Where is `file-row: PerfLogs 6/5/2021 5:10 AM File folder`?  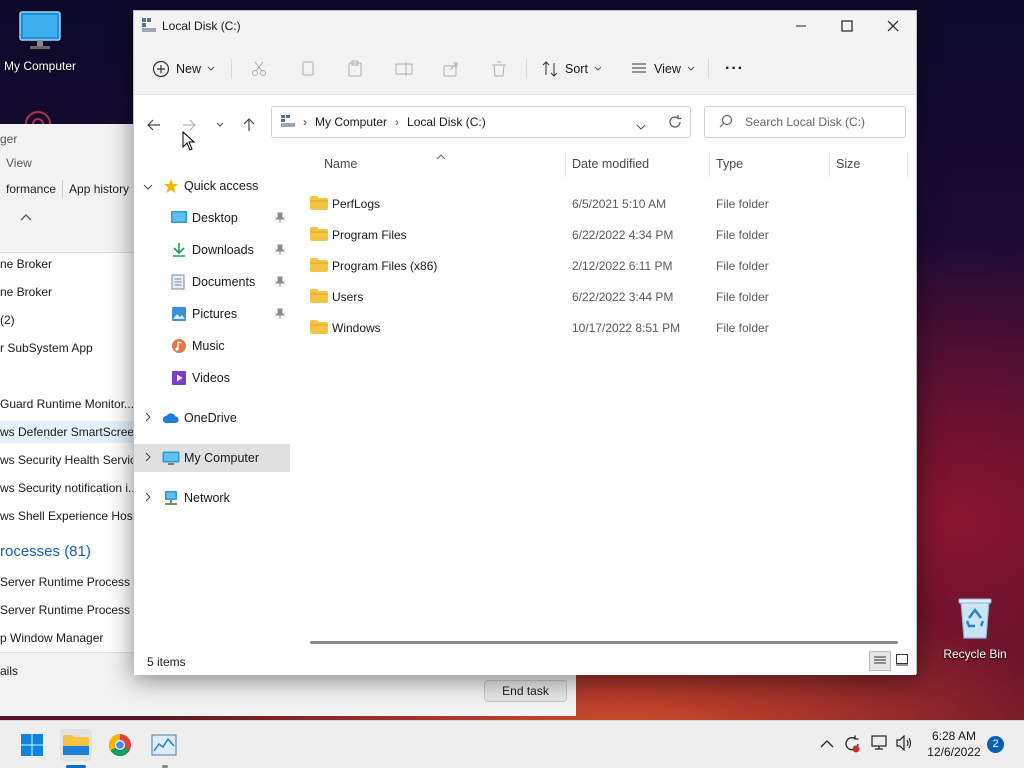
file-row: PerfLogs 6/5/2021 5:10 AM File folder is located at coordinates (608, 205).